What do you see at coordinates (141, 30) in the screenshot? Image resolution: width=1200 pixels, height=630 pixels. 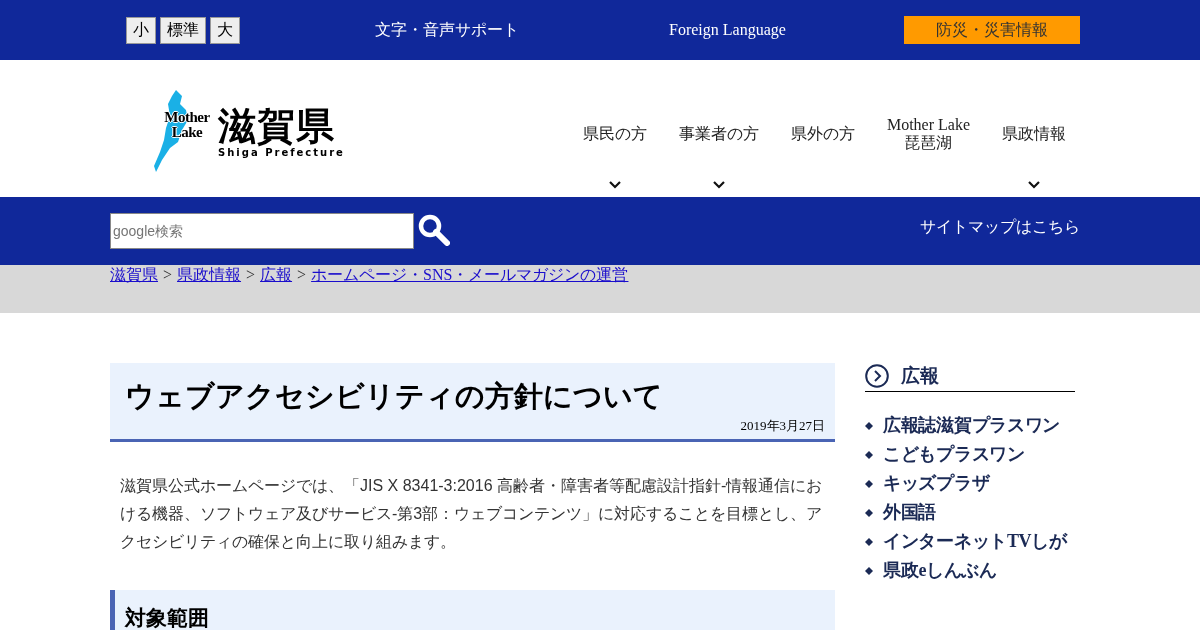 I see `font-size-button: 小` at bounding box center [141, 30].